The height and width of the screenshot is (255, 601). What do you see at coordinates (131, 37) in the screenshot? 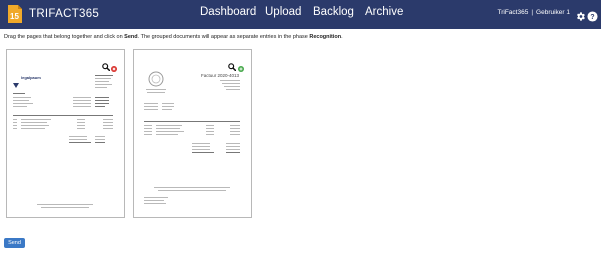
I see `instruction-send-word: Send` at bounding box center [131, 37].